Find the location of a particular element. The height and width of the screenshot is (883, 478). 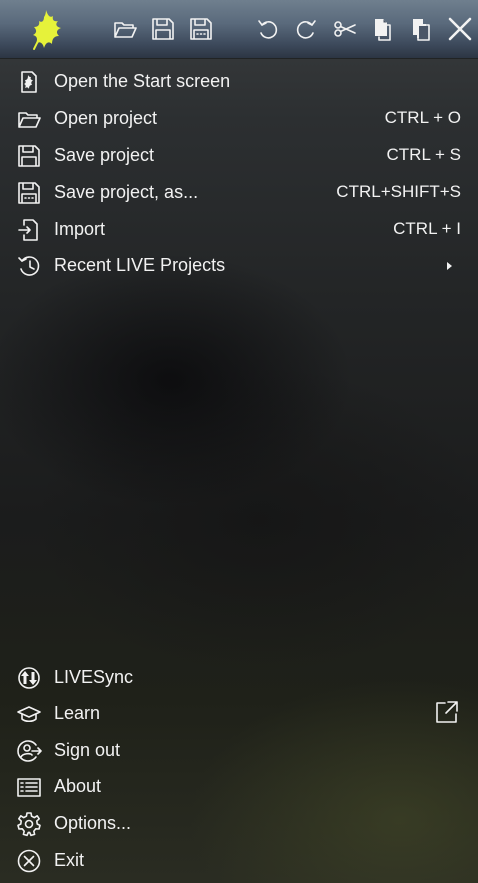

toolbar is located at coordinates (239, 29).